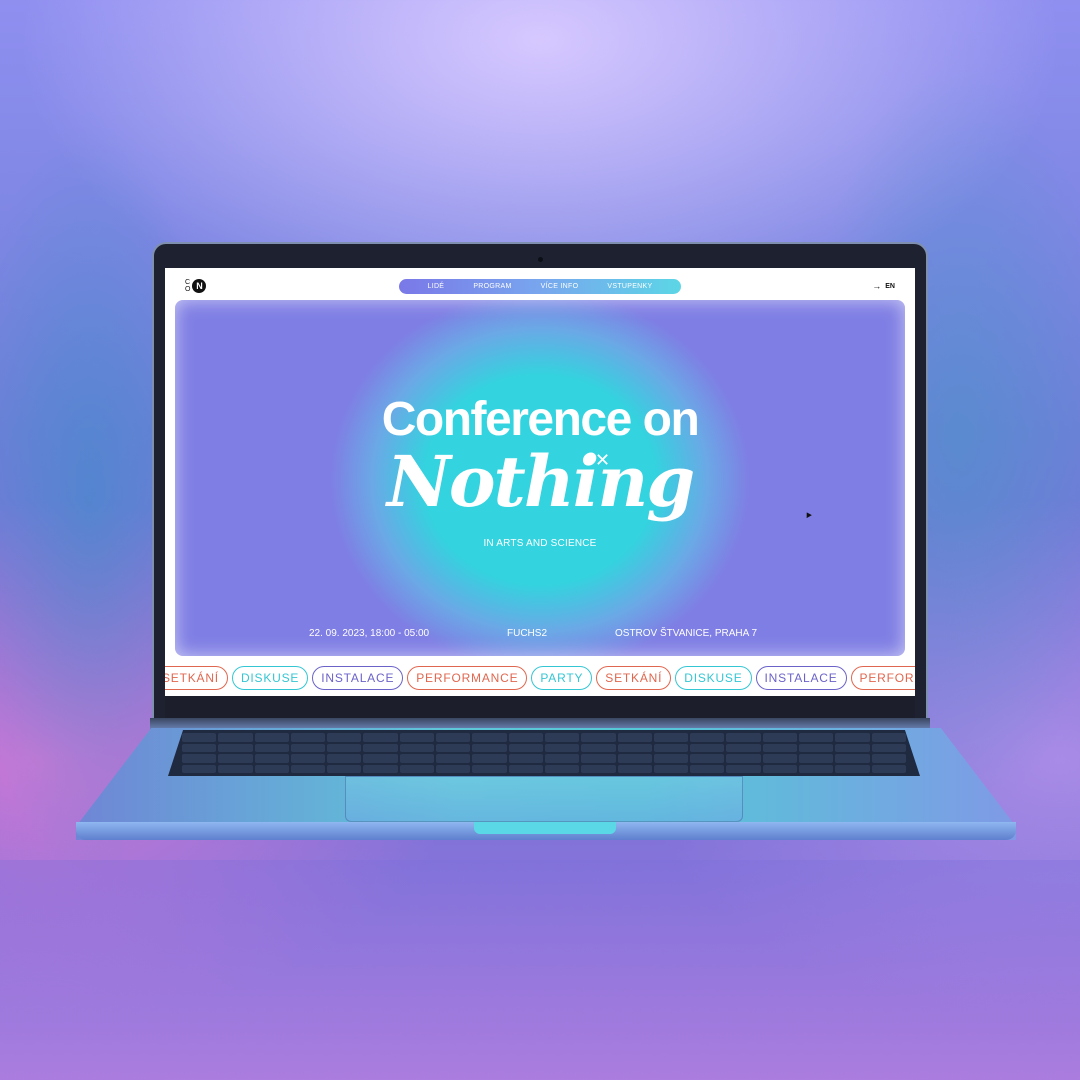 The image size is (1080, 1080). Describe the element at coordinates (540, 419) in the screenshot. I see `hero-title: Conference on` at that location.